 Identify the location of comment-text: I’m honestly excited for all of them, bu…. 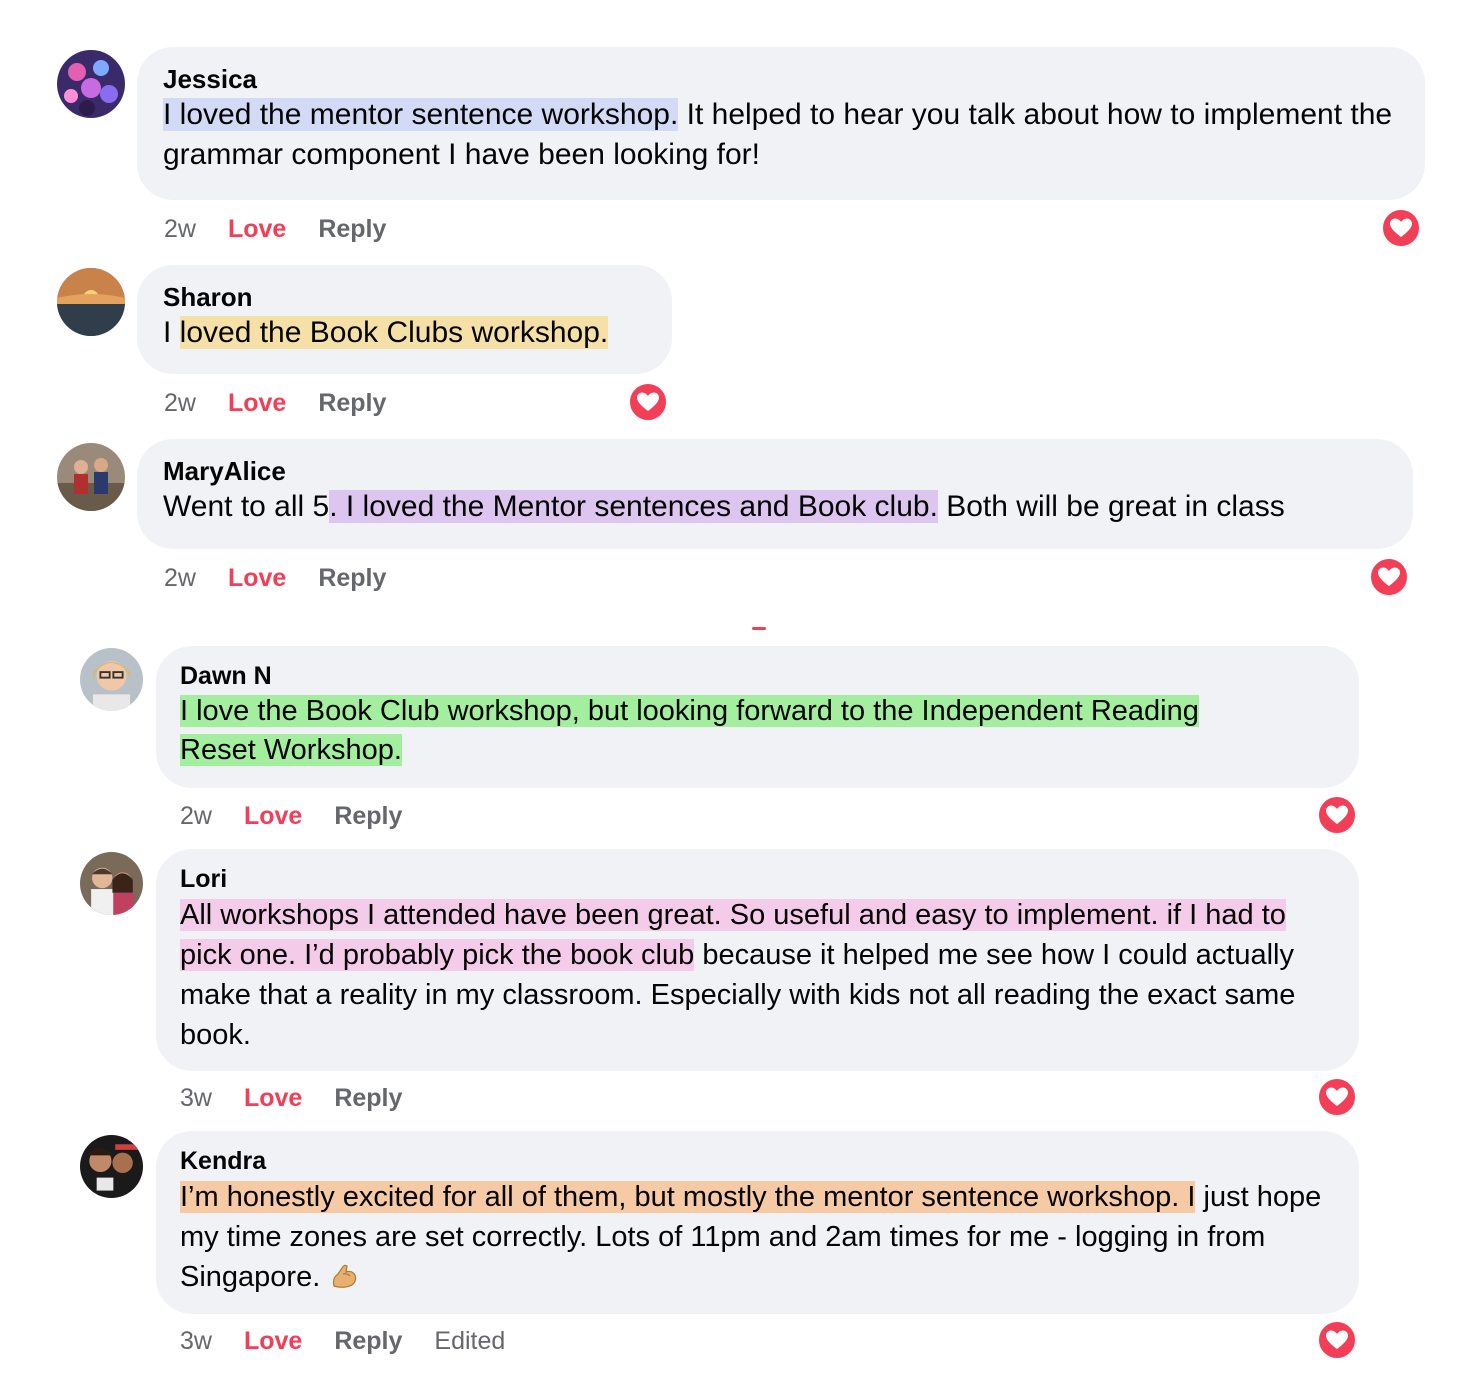
(760, 1237).